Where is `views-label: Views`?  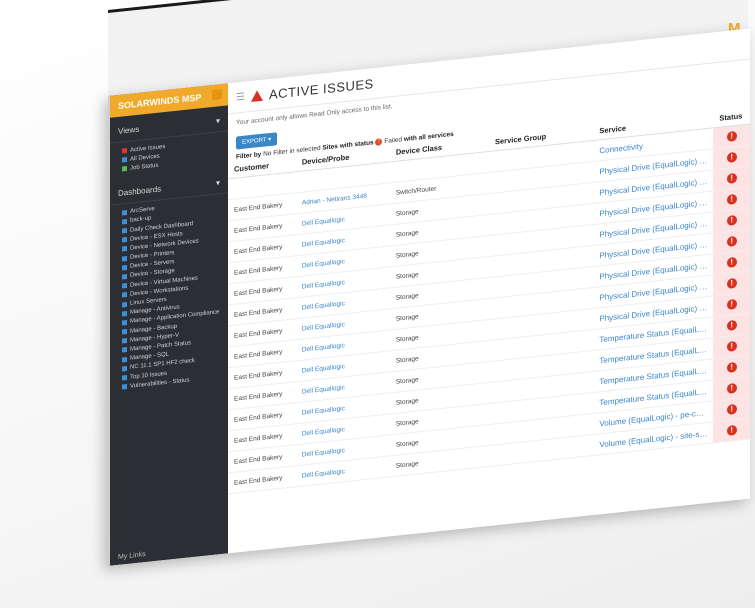 views-label: Views is located at coordinates (129, 130).